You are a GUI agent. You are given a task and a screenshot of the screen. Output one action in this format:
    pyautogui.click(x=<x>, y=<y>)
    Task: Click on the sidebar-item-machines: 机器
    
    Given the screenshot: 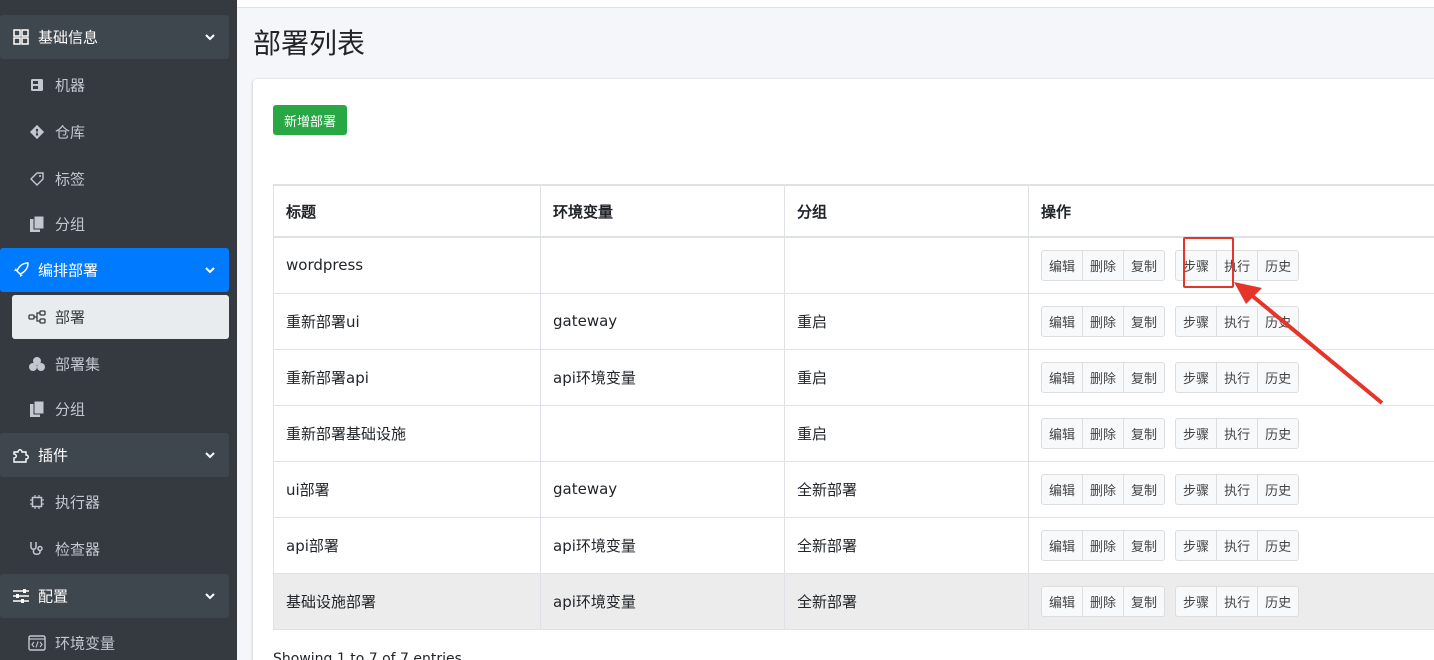 What is the action you would take?
    pyautogui.click(x=118, y=85)
    